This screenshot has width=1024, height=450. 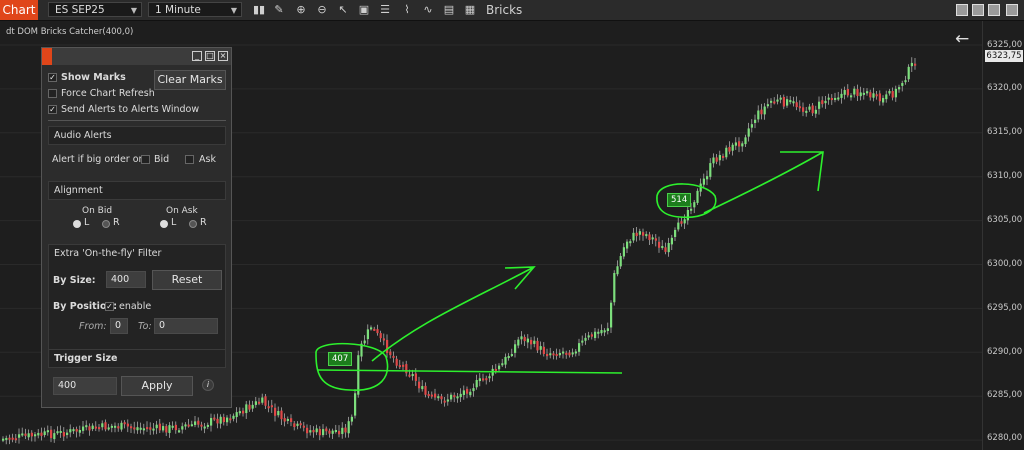 What do you see at coordinates (95, 9) in the screenshot?
I see `instrument-selector: ES SEP25 ▼` at bounding box center [95, 9].